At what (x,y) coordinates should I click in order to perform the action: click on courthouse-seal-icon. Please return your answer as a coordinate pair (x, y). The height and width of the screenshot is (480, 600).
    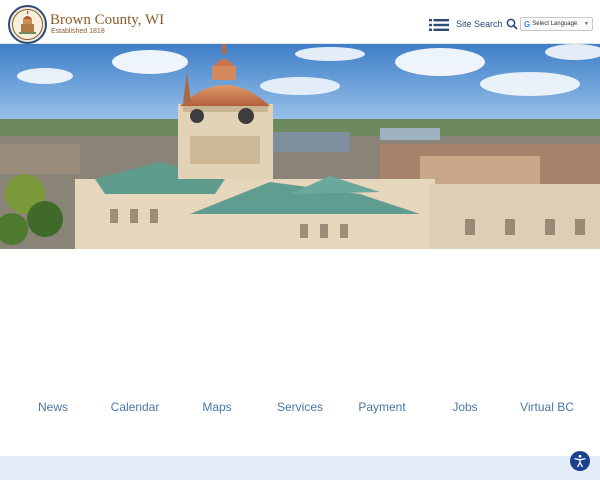
    Looking at the image, I should click on (27, 24).